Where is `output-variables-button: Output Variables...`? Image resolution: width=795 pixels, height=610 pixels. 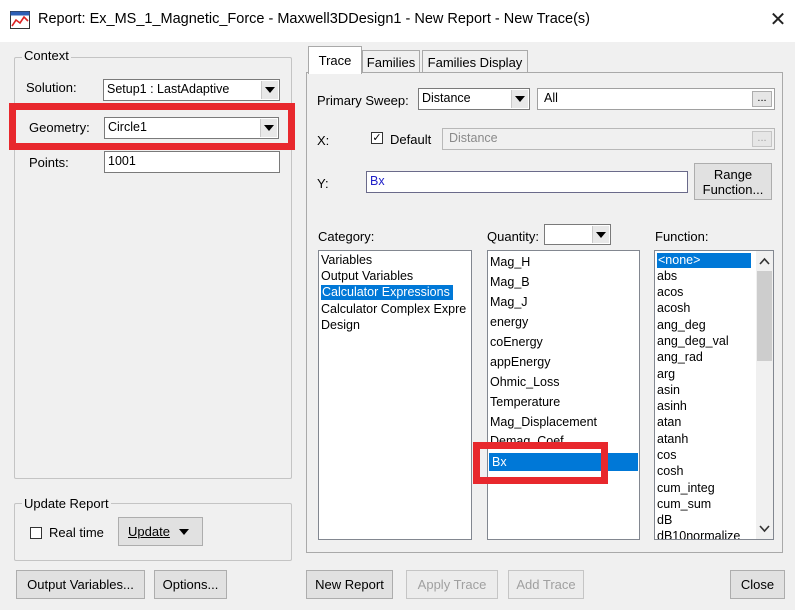
output-variables-button: Output Variables... is located at coordinates (80, 584).